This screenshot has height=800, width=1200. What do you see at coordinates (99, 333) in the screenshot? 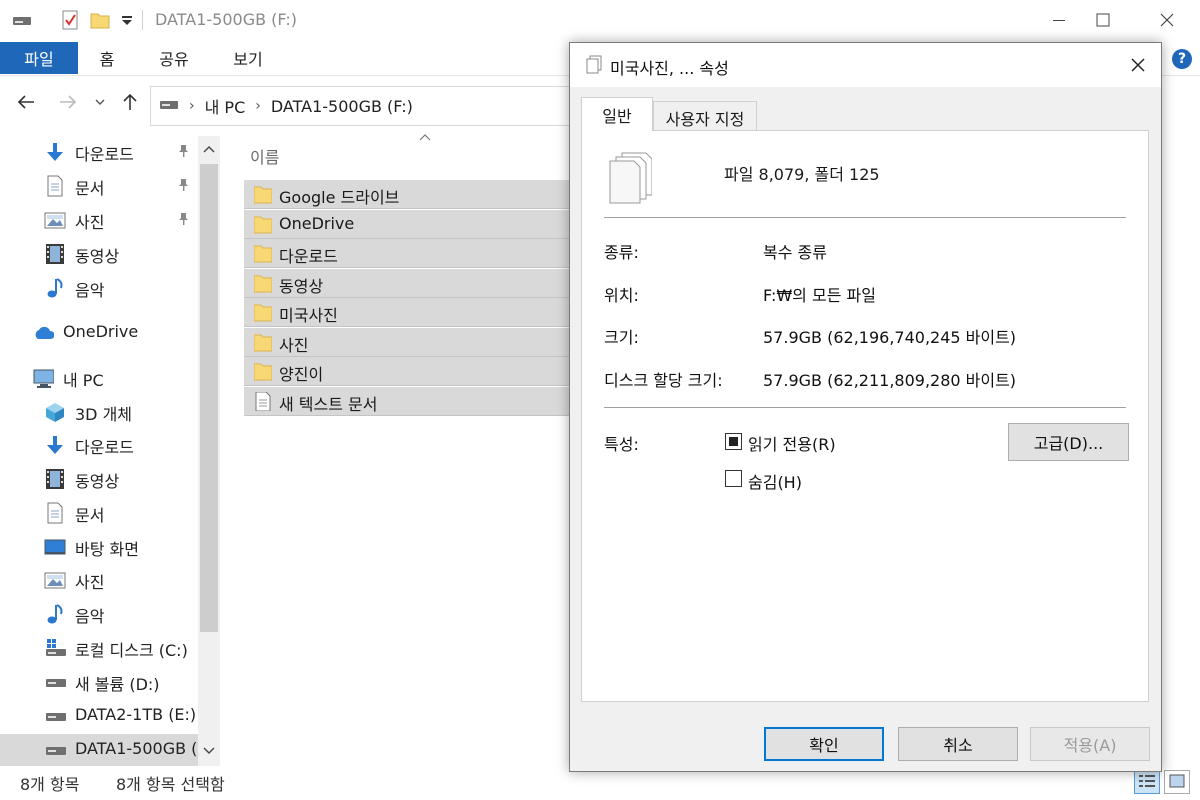
I see `sidebar-item: OneDrive` at bounding box center [99, 333].